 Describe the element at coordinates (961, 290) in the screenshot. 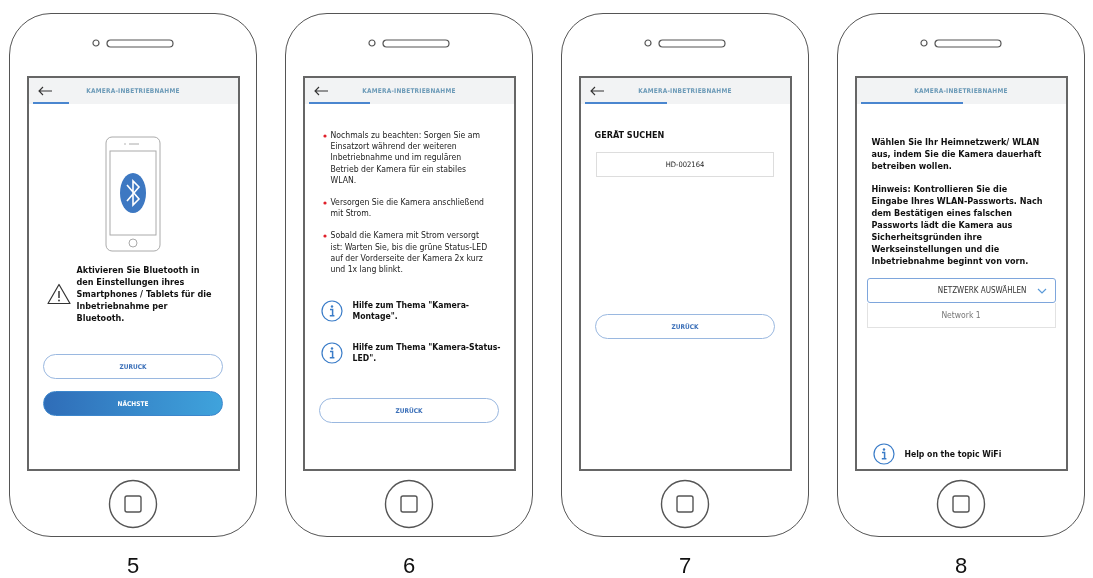

I see `network-dropdown: NETZWERK AUSWÄHLEN` at that location.